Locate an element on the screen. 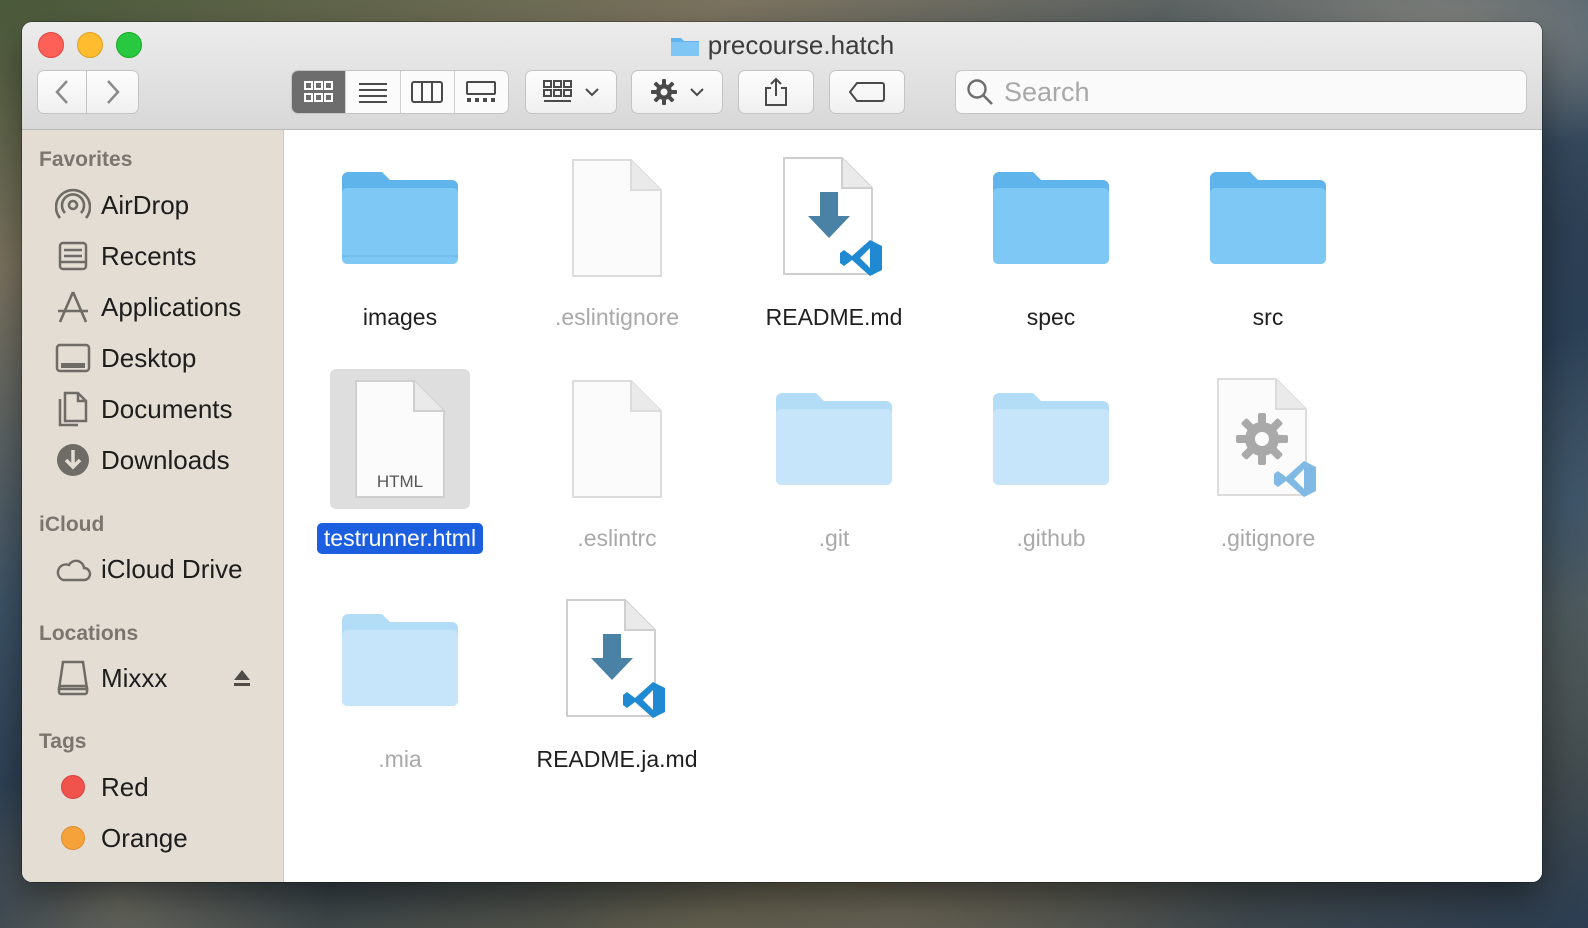 The height and width of the screenshot is (928, 1588). columns-icon is located at coordinates (427, 92).